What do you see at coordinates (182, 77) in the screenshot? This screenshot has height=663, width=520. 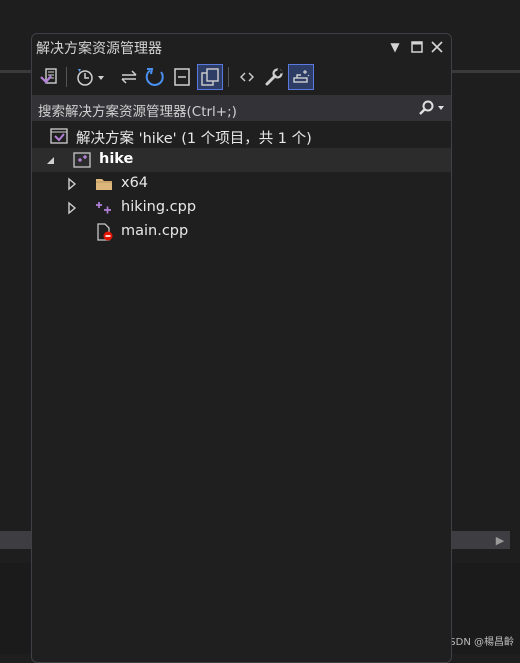 I see `collapse-all-icon` at bounding box center [182, 77].